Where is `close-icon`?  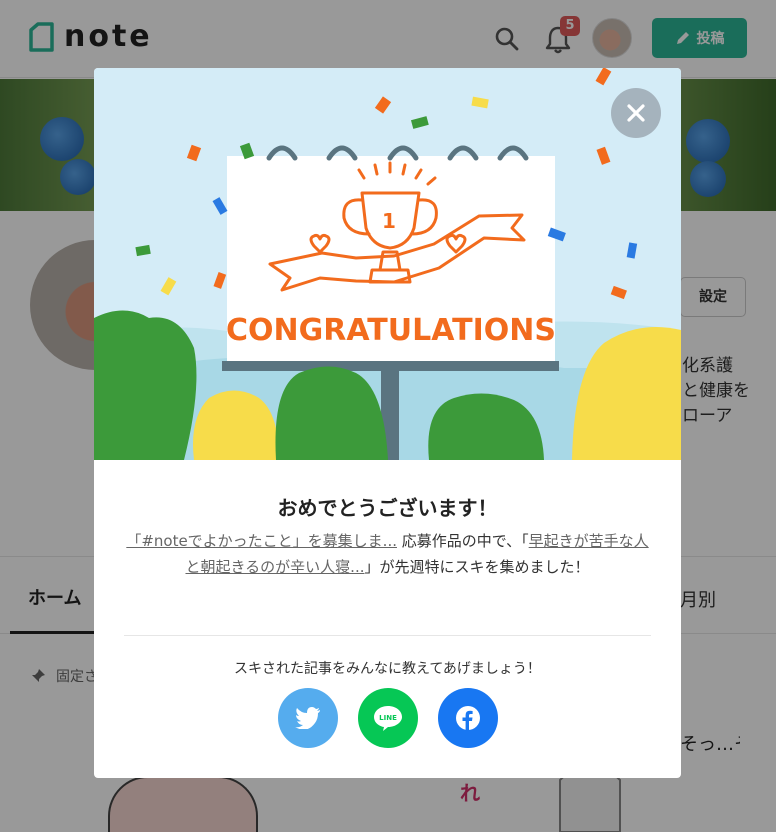 close-icon is located at coordinates (636, 113).